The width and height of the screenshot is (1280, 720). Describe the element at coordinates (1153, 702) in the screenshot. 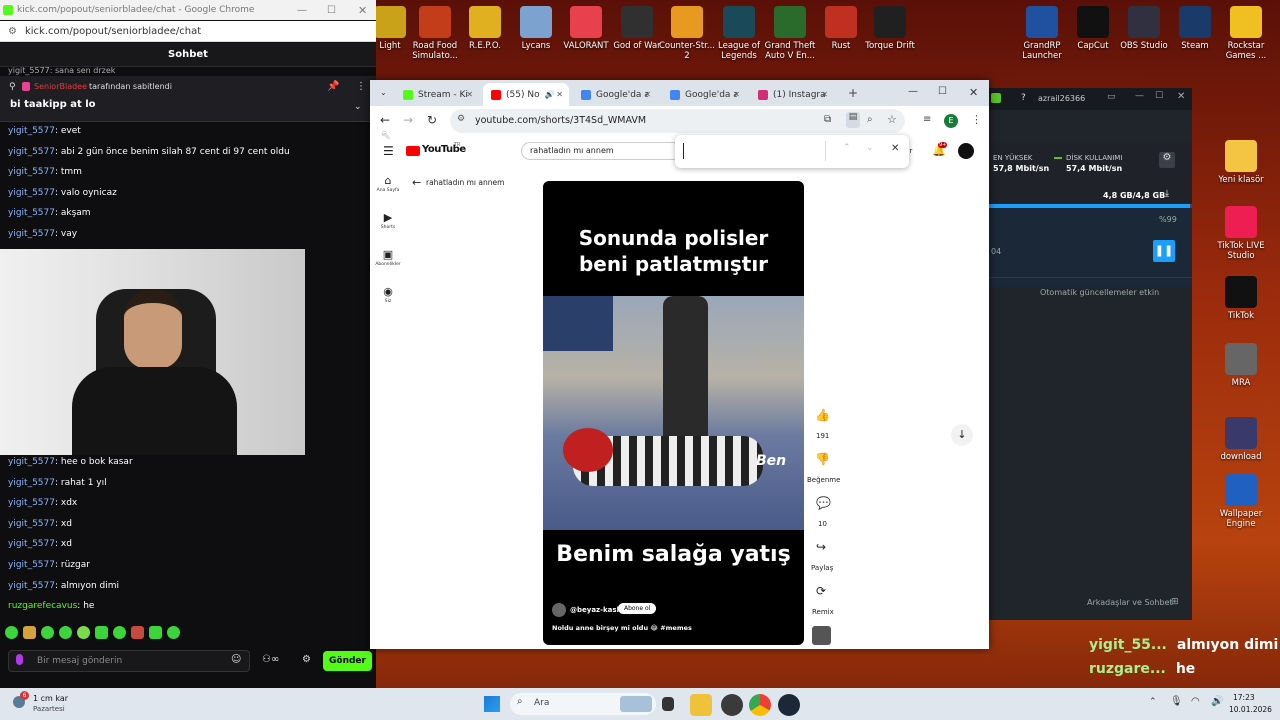

I see `tray-chevron-icon: ⌃` at that location.